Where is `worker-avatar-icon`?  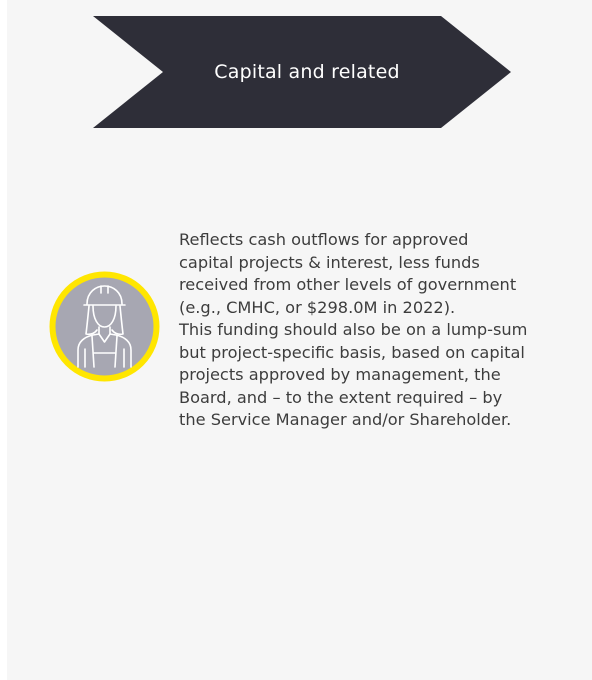 worker-avatar-icon is located at coordinates (104, 326).